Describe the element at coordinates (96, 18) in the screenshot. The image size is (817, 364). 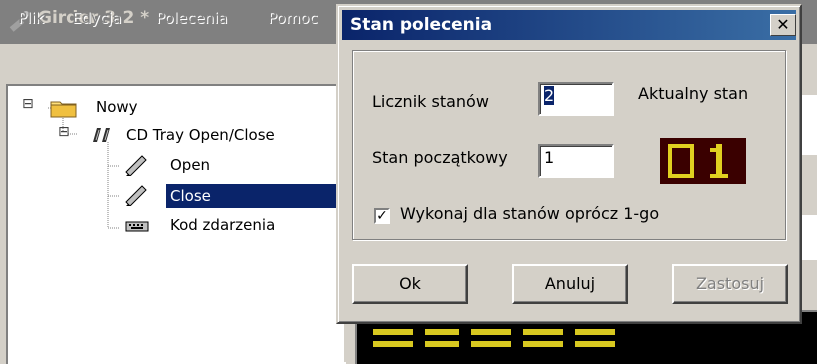
I see `menu-edit: Edycja` at that location.